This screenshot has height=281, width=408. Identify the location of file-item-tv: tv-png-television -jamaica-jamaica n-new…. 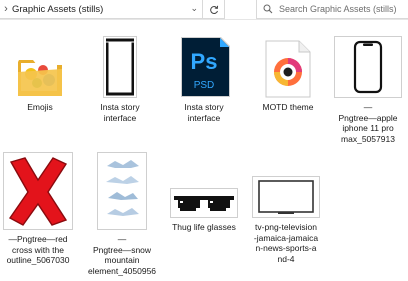
(286, 207).